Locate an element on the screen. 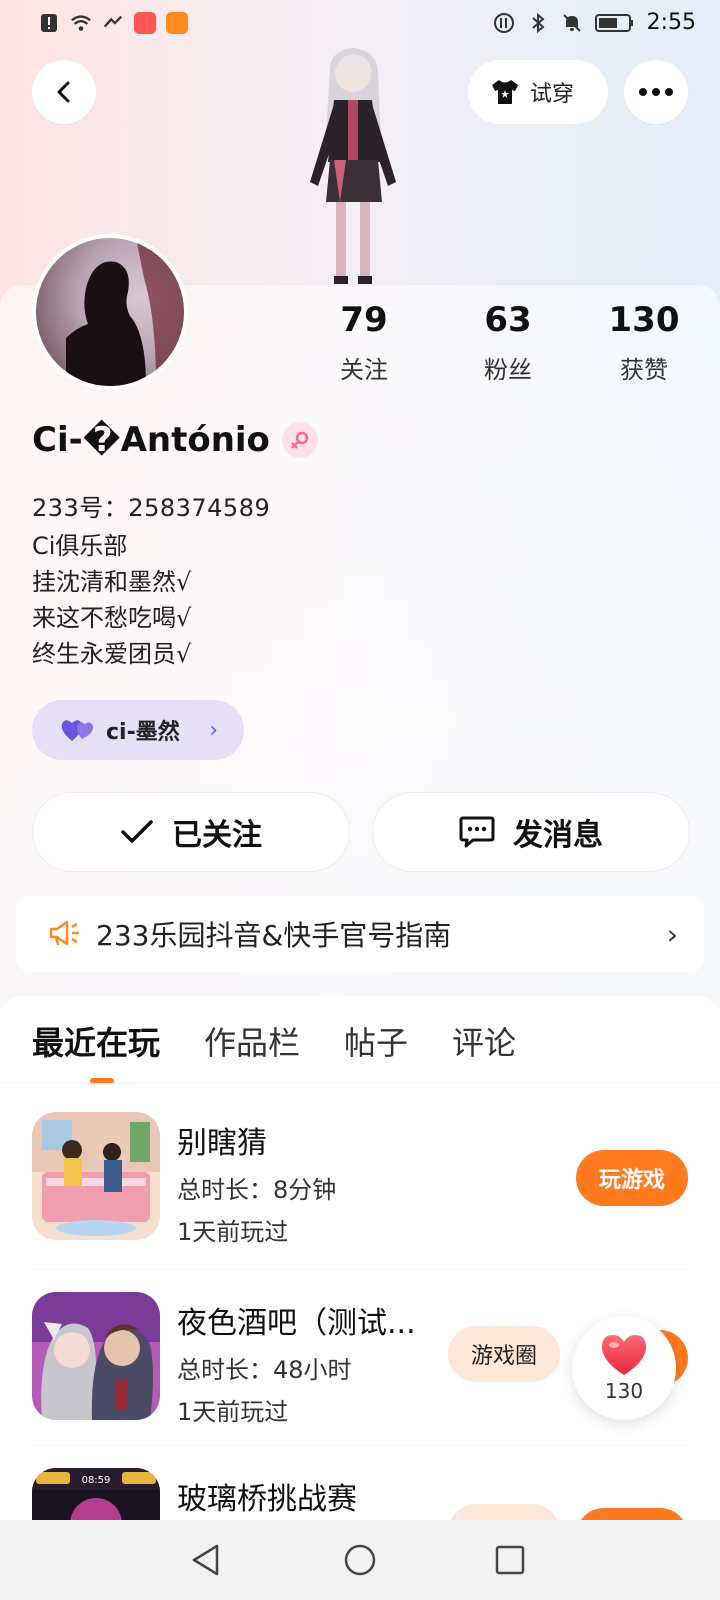 The image size is (720, 1600). game-thumb-timer: 08:59 is located at coordinates (96, 1480).